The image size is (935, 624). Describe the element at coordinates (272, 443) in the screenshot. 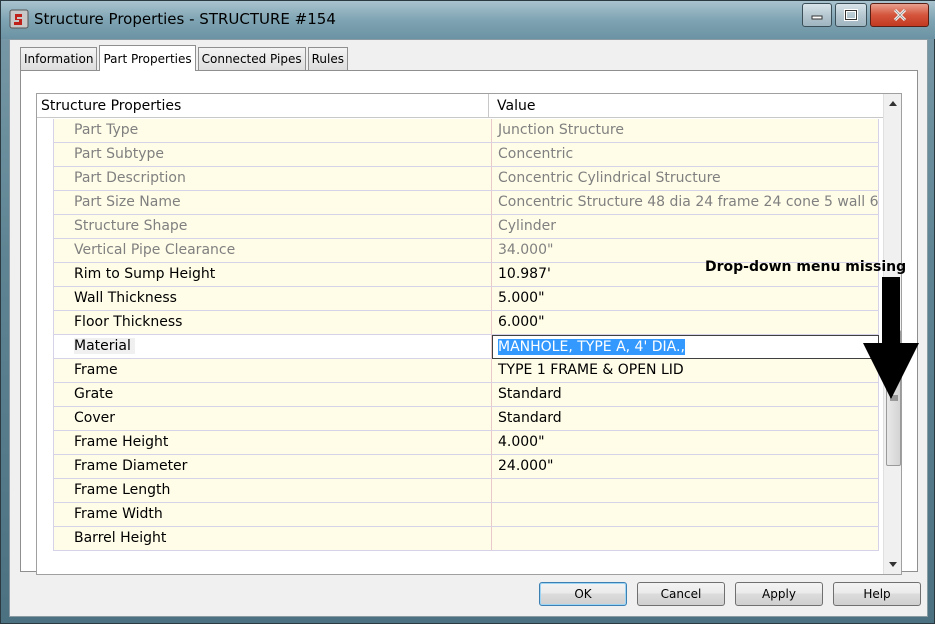

I see `property-name: Frame Height` at that location.